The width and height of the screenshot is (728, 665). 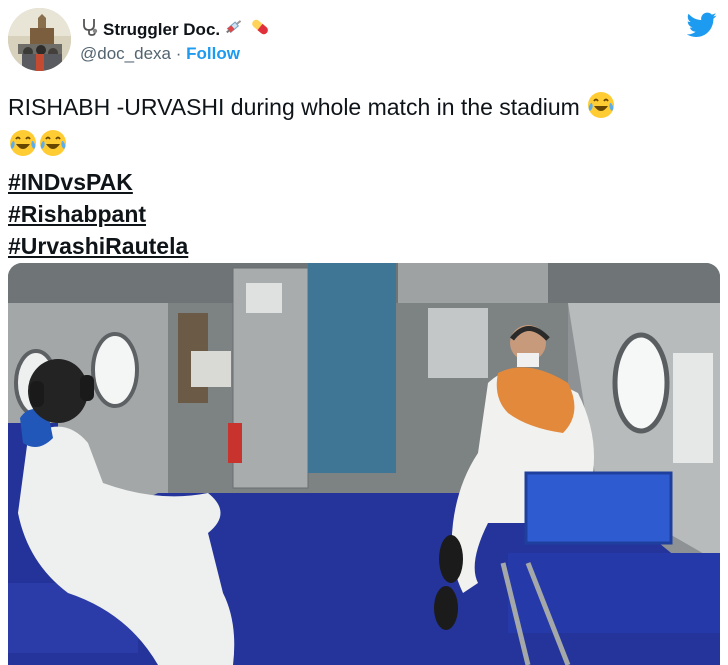 What do you see at coordinates (77, 214) in the screenshot?
I see `hashtag-link: #Rishabpant` at bounding box center [77, 214].